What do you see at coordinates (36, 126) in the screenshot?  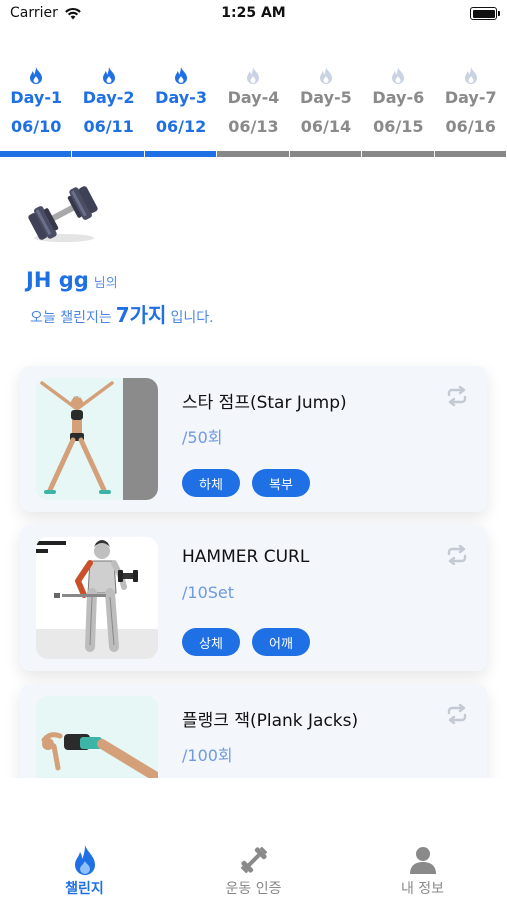 I see `day-date: 06/10` at bounding box center [36, 126].